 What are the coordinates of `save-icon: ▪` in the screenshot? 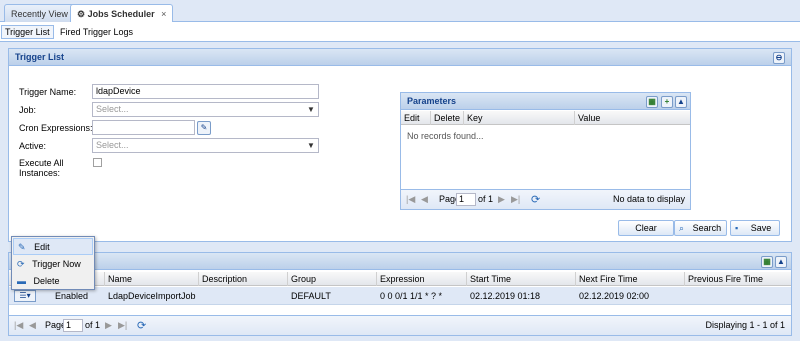 It's located at (737, 228).